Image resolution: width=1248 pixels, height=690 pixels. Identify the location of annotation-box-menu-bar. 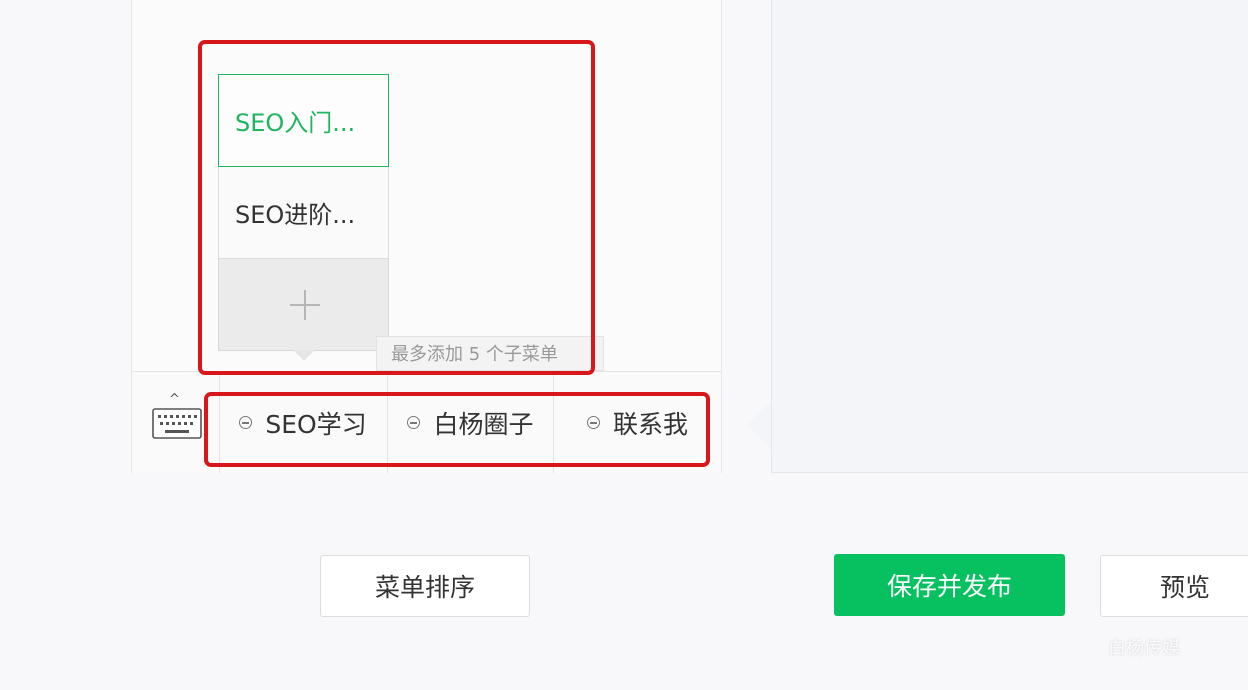
(457, 429).